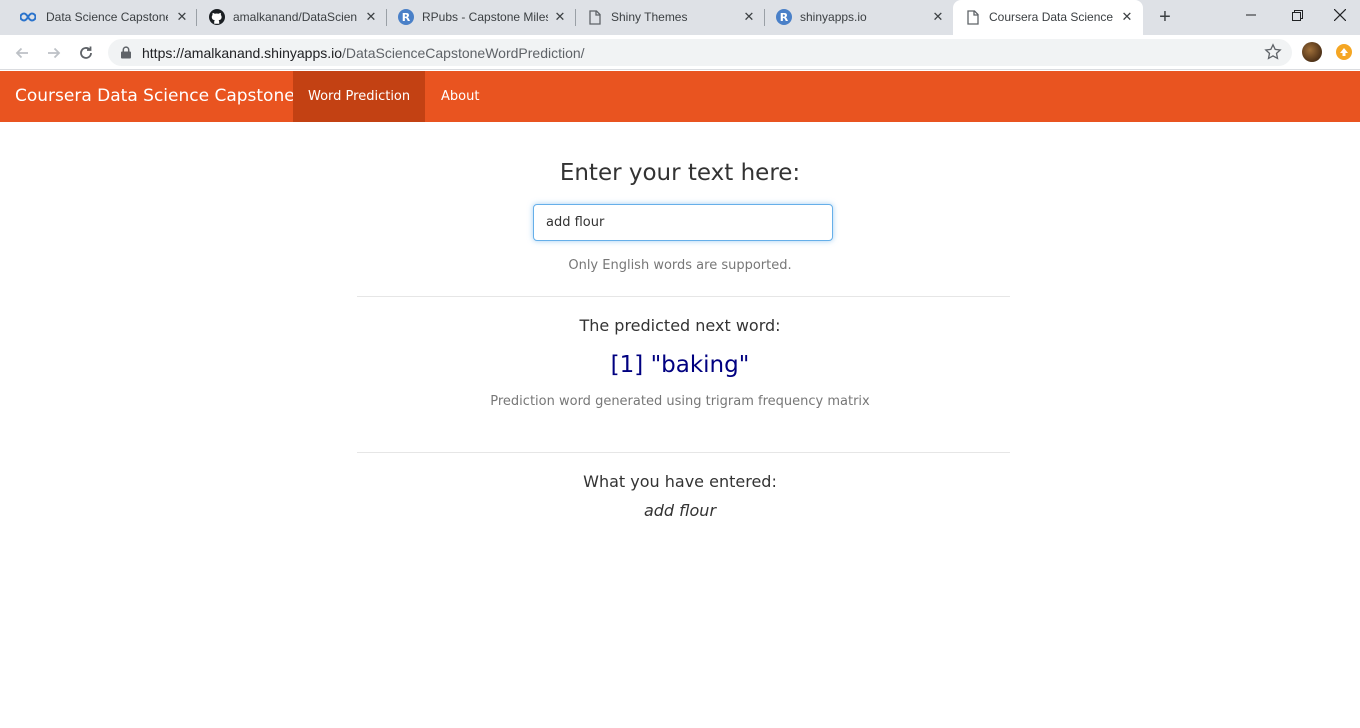 The image size is (1360, 728). I want to click on minimize-icon, so click(1251, 15).